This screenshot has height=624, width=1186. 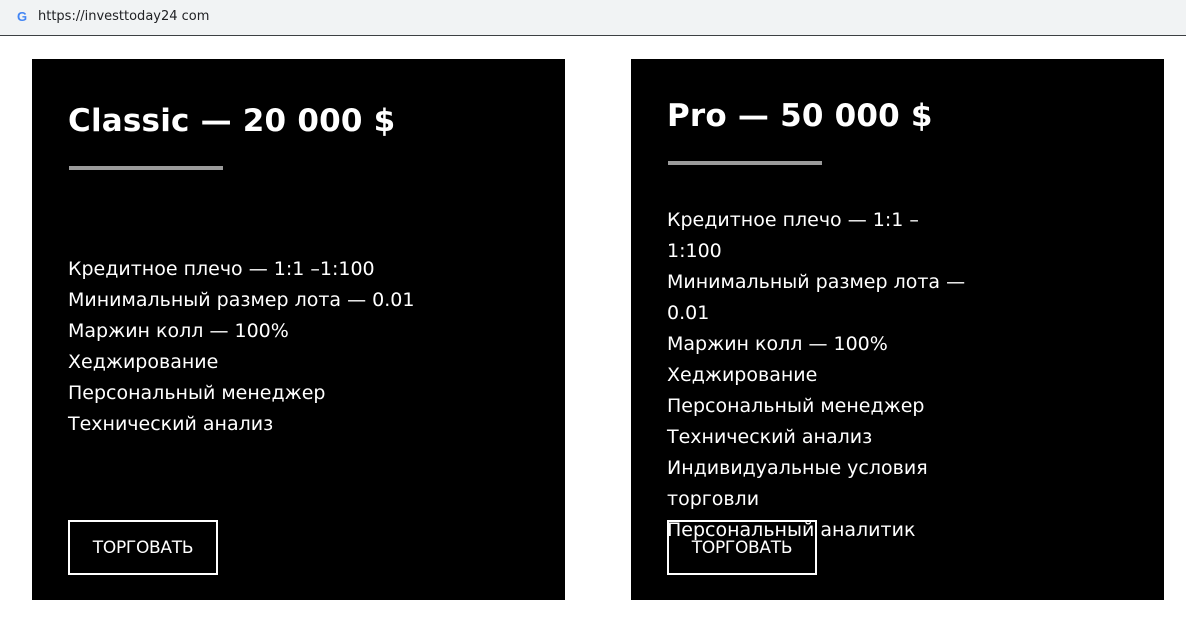 I want to click on plan-title: Pro — 50 000 $, so click(x=800, y=116).